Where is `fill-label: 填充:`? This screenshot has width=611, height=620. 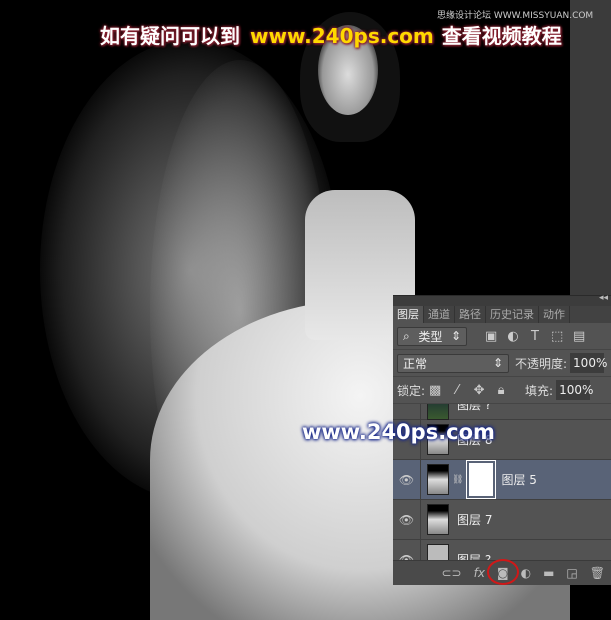 fill-label: 填充: is located at coordinates (539, 390).